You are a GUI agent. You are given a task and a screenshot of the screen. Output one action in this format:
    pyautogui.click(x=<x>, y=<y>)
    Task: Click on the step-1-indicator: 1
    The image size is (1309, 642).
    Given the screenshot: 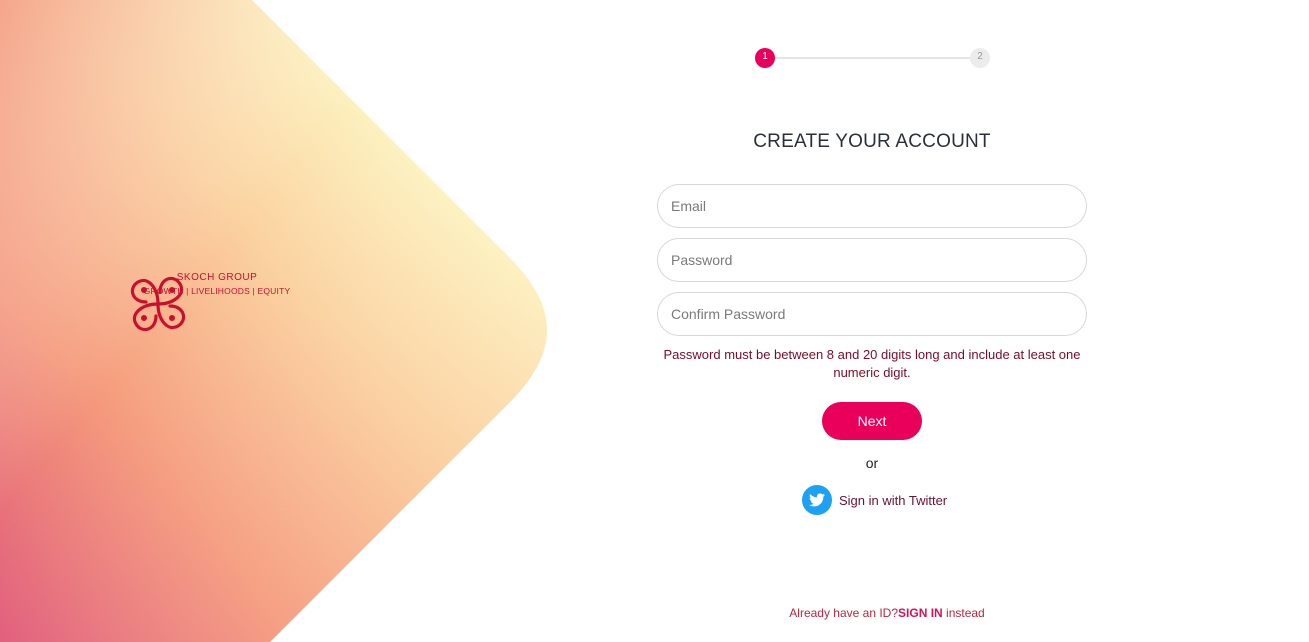 What is the action you would take?
    pyautogui.click(x=765, y=58)
    